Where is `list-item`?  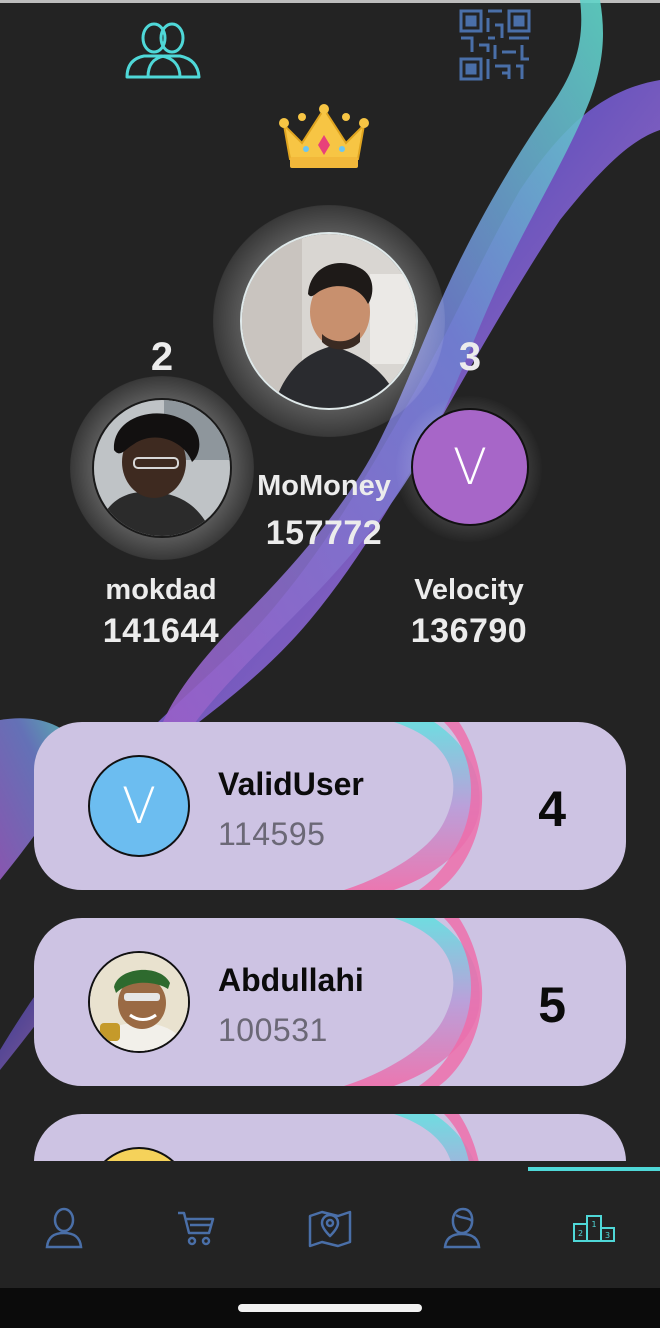 list-item is located at coordinates (330, 1137).